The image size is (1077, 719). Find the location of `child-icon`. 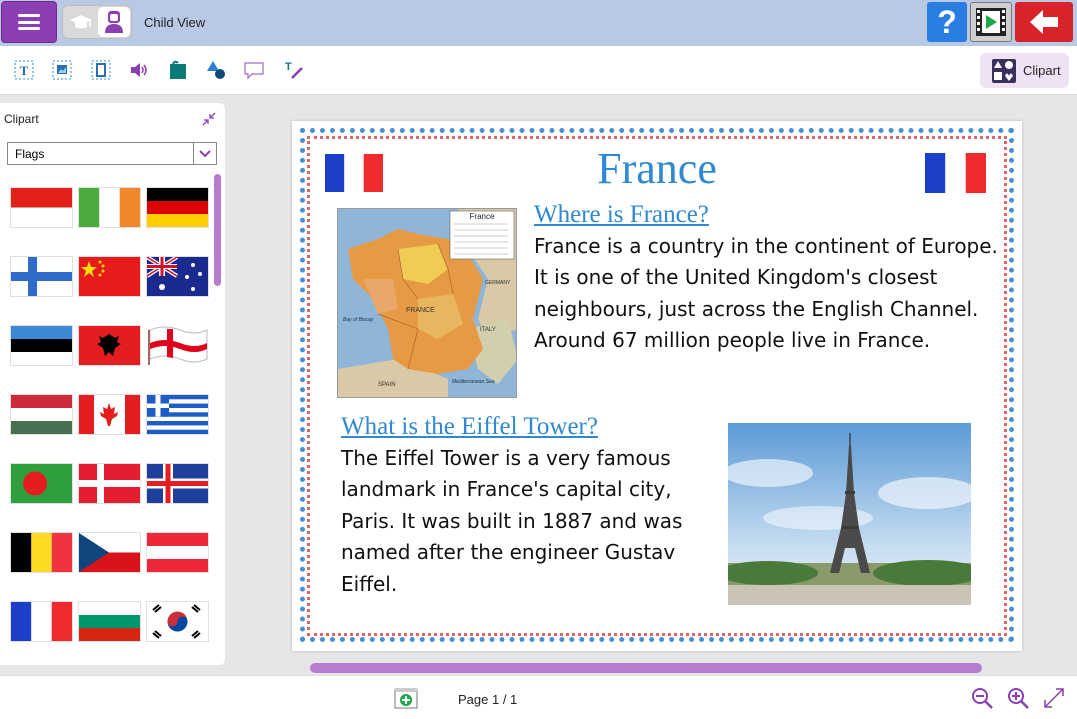

child-icon is located at coordinates (114, 22).